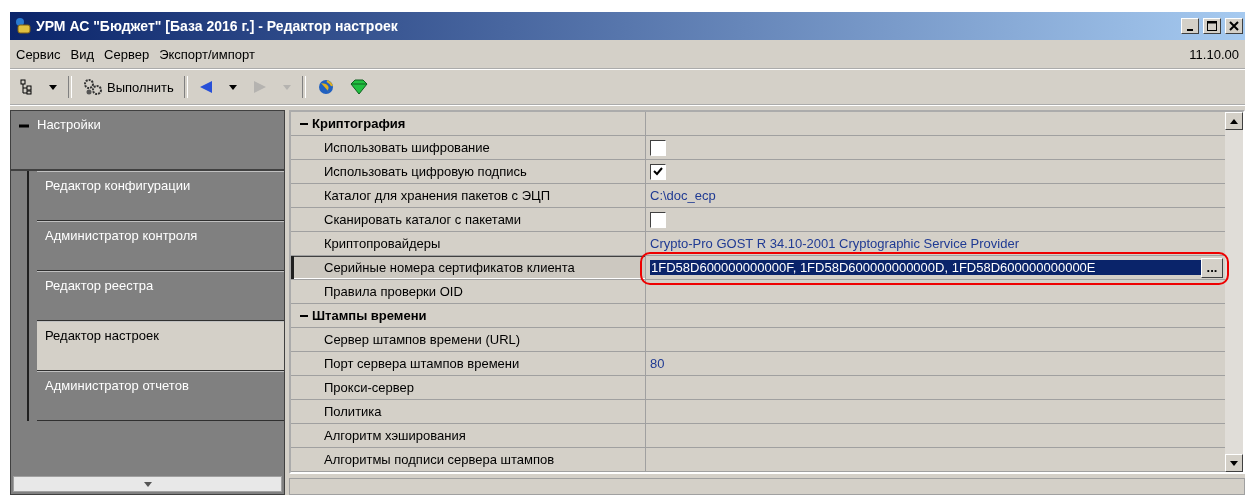 The width and height of the screenshot is (1245, 497). I want to click on date-label: 11.10.00, so click(1214, 54).